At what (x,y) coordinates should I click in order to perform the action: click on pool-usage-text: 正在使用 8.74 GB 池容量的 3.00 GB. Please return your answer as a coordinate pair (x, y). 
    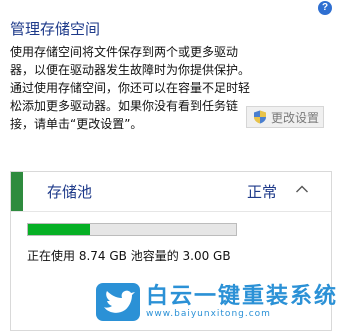
    Looking at the image, I should click on (129, 256).